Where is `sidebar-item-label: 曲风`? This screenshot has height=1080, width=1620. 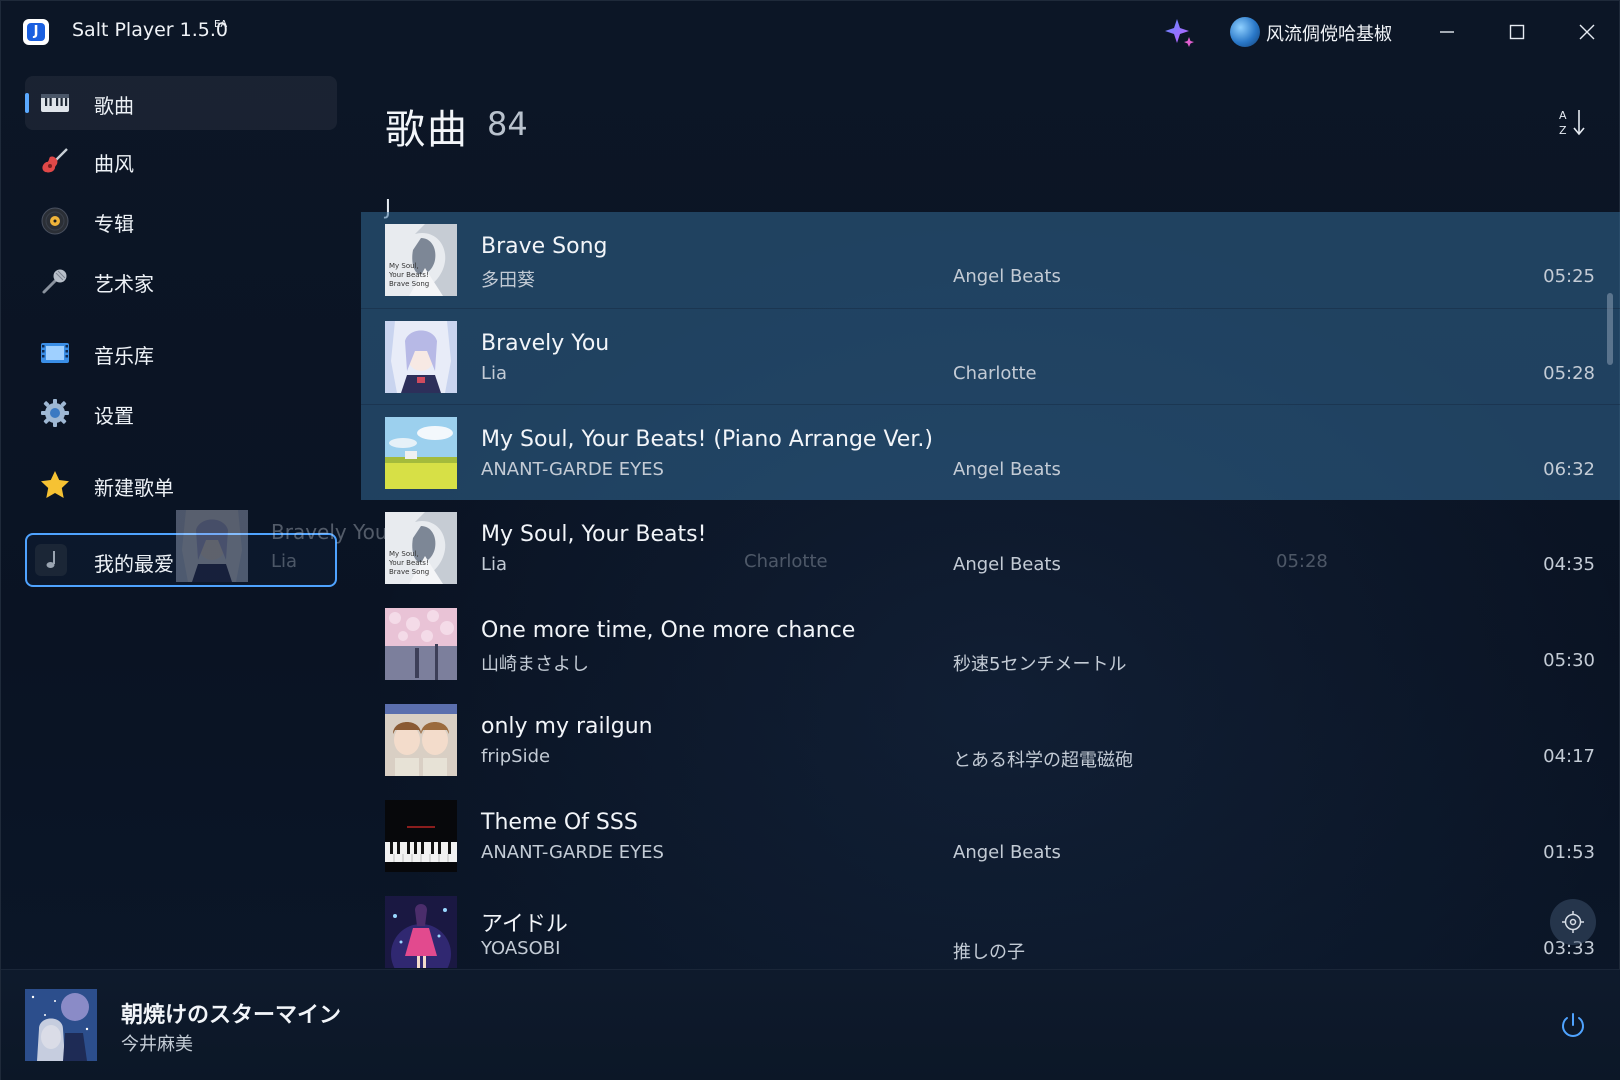
sidebar-item-label: 曲风 is located at coordinates (114, 164).